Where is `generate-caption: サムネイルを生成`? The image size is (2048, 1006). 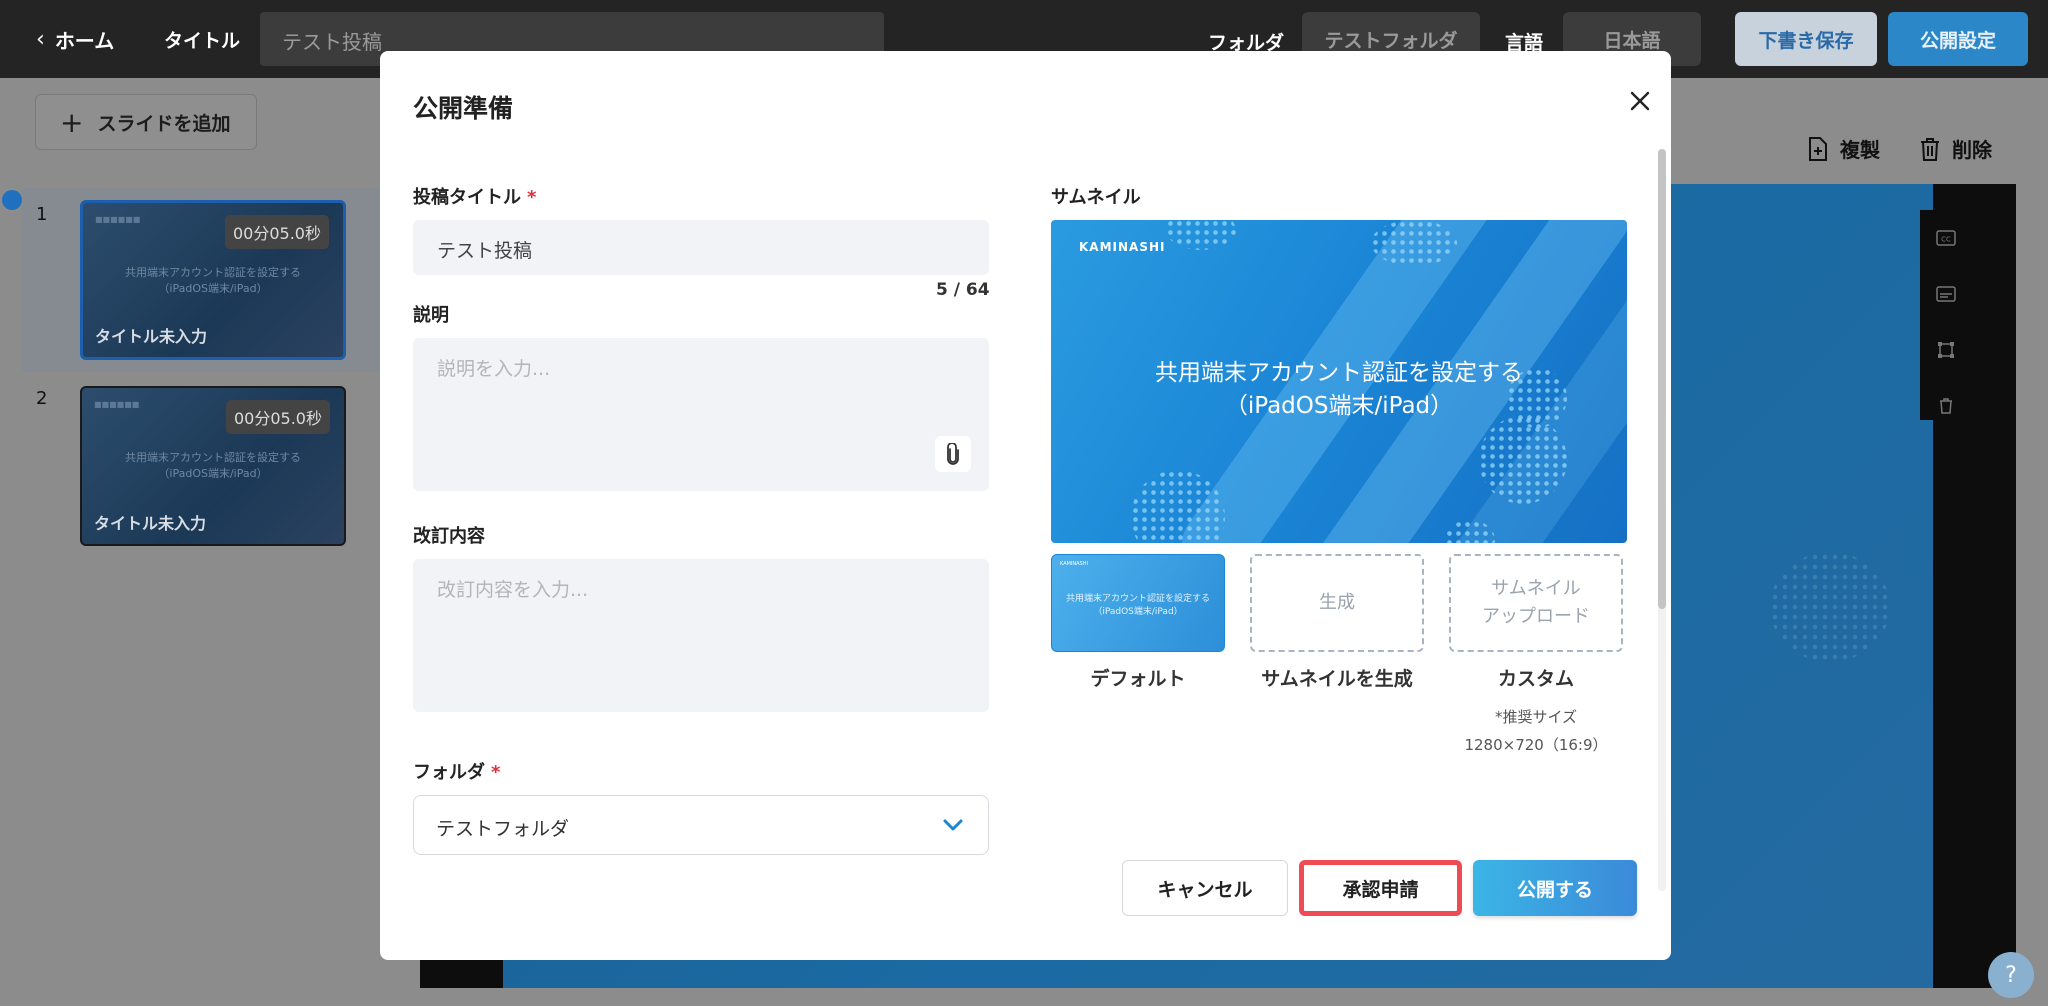
generate-caption: サムネイルを生成 is located at coordinates (1337, 679).